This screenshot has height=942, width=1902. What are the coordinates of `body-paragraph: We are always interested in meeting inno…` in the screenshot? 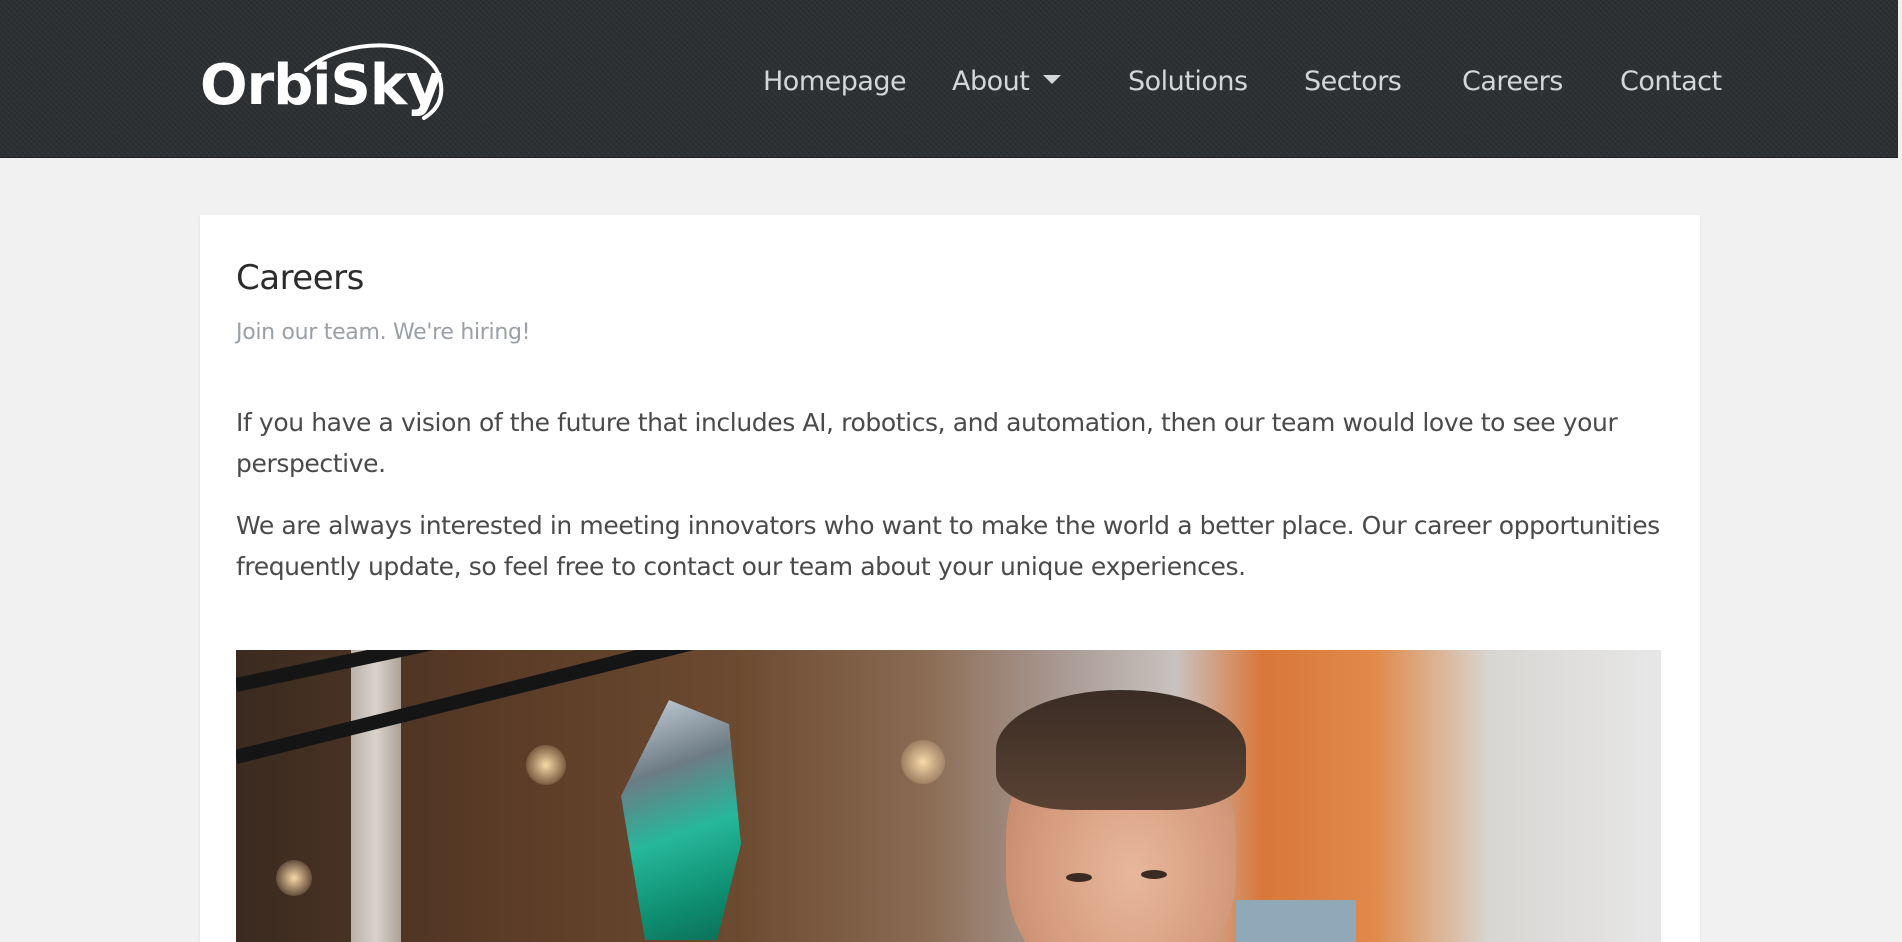 It's located at (948, 546).